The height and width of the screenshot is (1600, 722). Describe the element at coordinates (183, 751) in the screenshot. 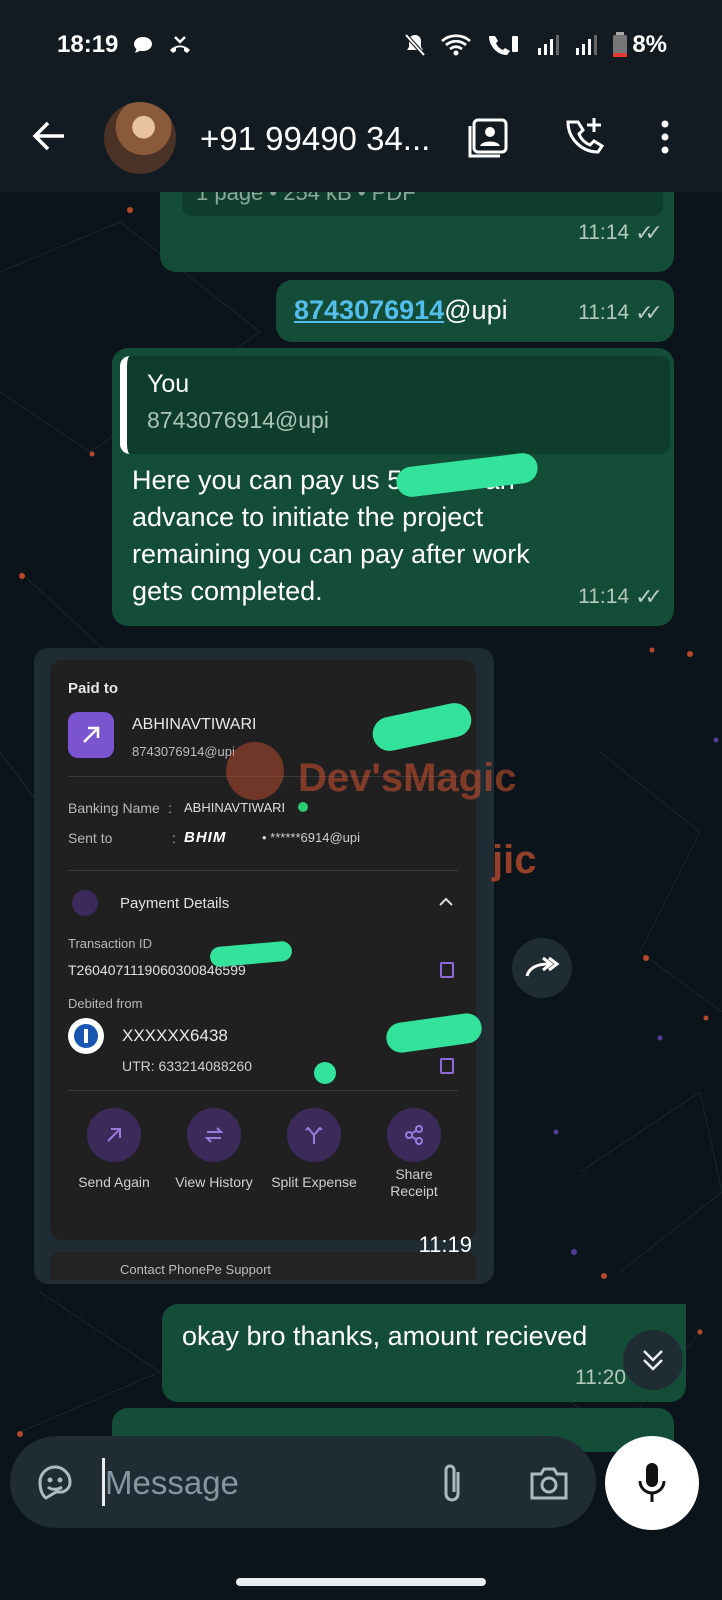

I see `payee-upi: 8743076914@upi` at that location.